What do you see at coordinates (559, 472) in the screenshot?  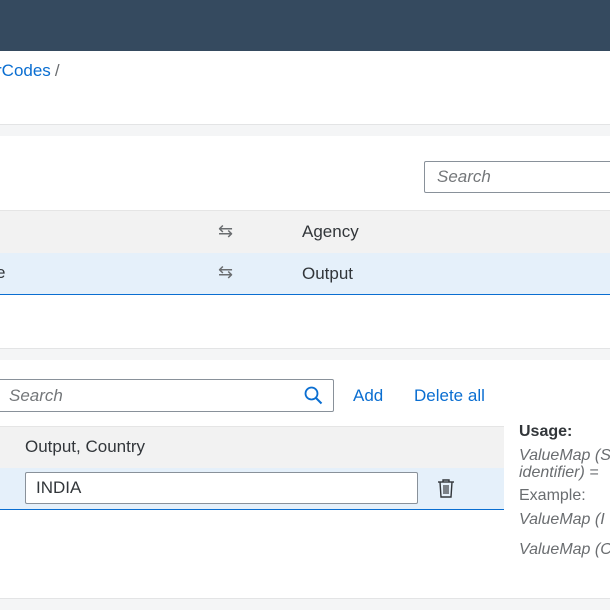 I see `usage-syntax-line2: identifier) =` at bounding box center [559, 472].